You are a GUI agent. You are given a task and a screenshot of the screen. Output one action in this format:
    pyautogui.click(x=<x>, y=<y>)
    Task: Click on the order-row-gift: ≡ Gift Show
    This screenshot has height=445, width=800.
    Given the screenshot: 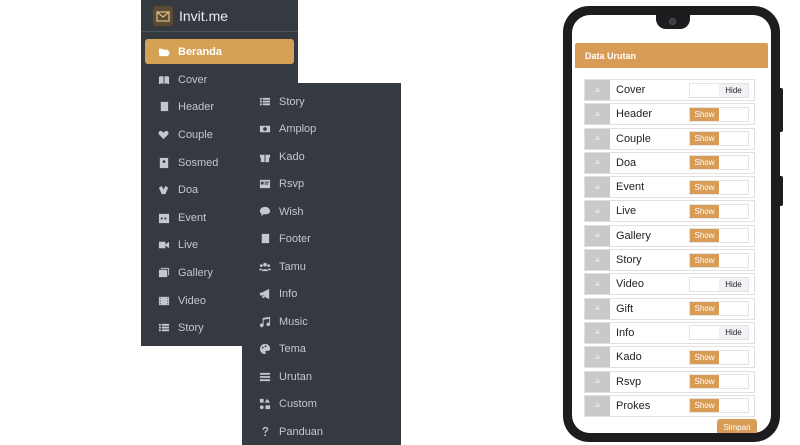 What is the action you would take?
    pyautogui.click(x=669, y=308)
    